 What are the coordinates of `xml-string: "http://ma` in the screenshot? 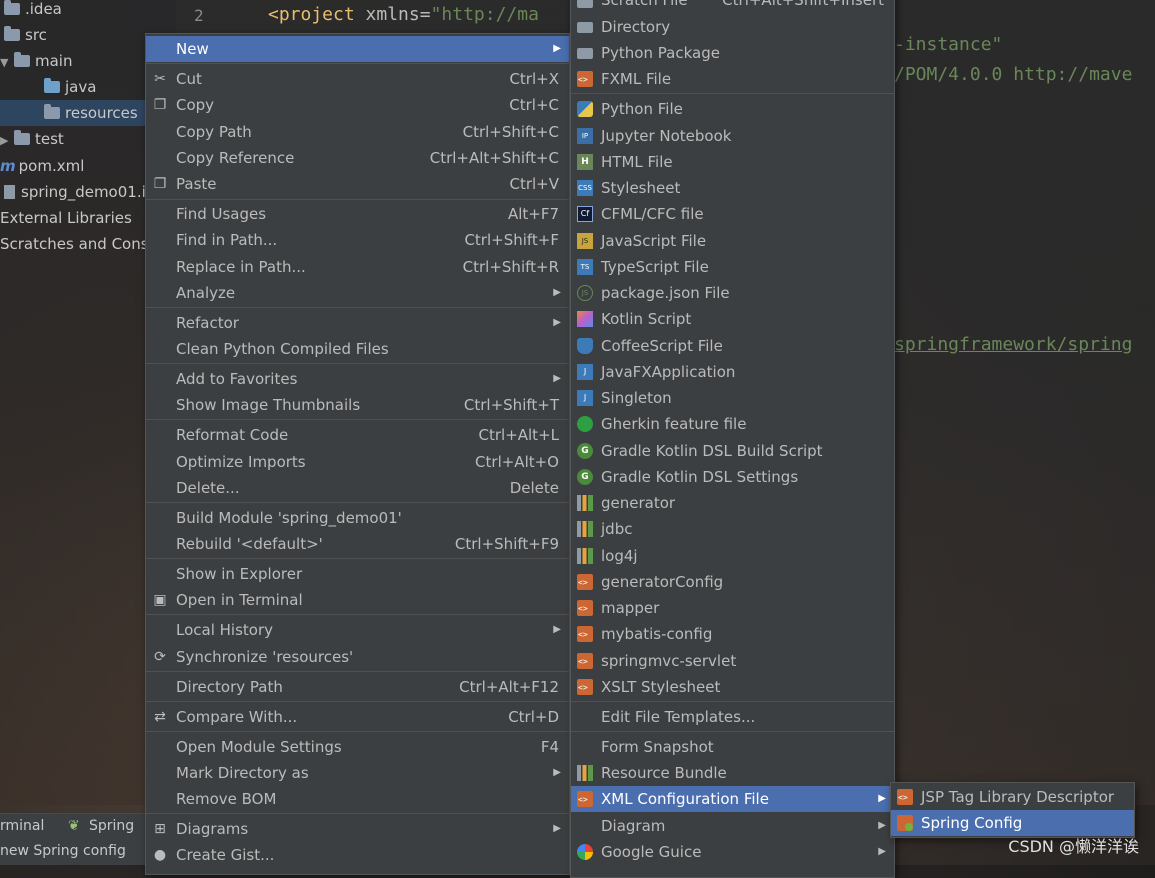 It's located at (484, 14).